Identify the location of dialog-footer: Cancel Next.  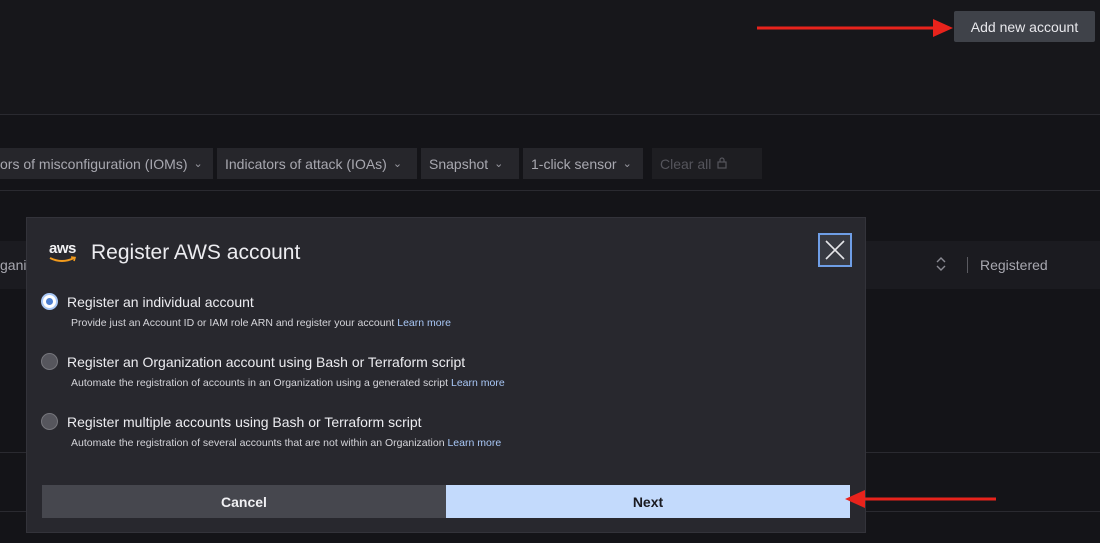
(446, 501).